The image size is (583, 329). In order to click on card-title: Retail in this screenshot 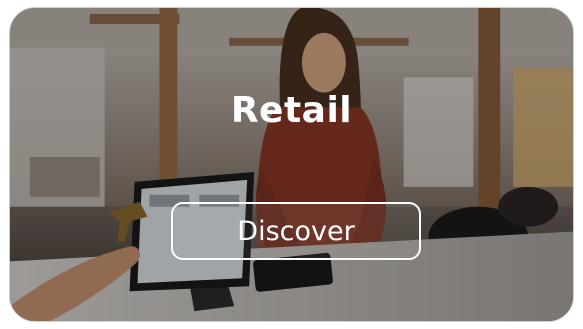, I will do `click(291, 110)`.